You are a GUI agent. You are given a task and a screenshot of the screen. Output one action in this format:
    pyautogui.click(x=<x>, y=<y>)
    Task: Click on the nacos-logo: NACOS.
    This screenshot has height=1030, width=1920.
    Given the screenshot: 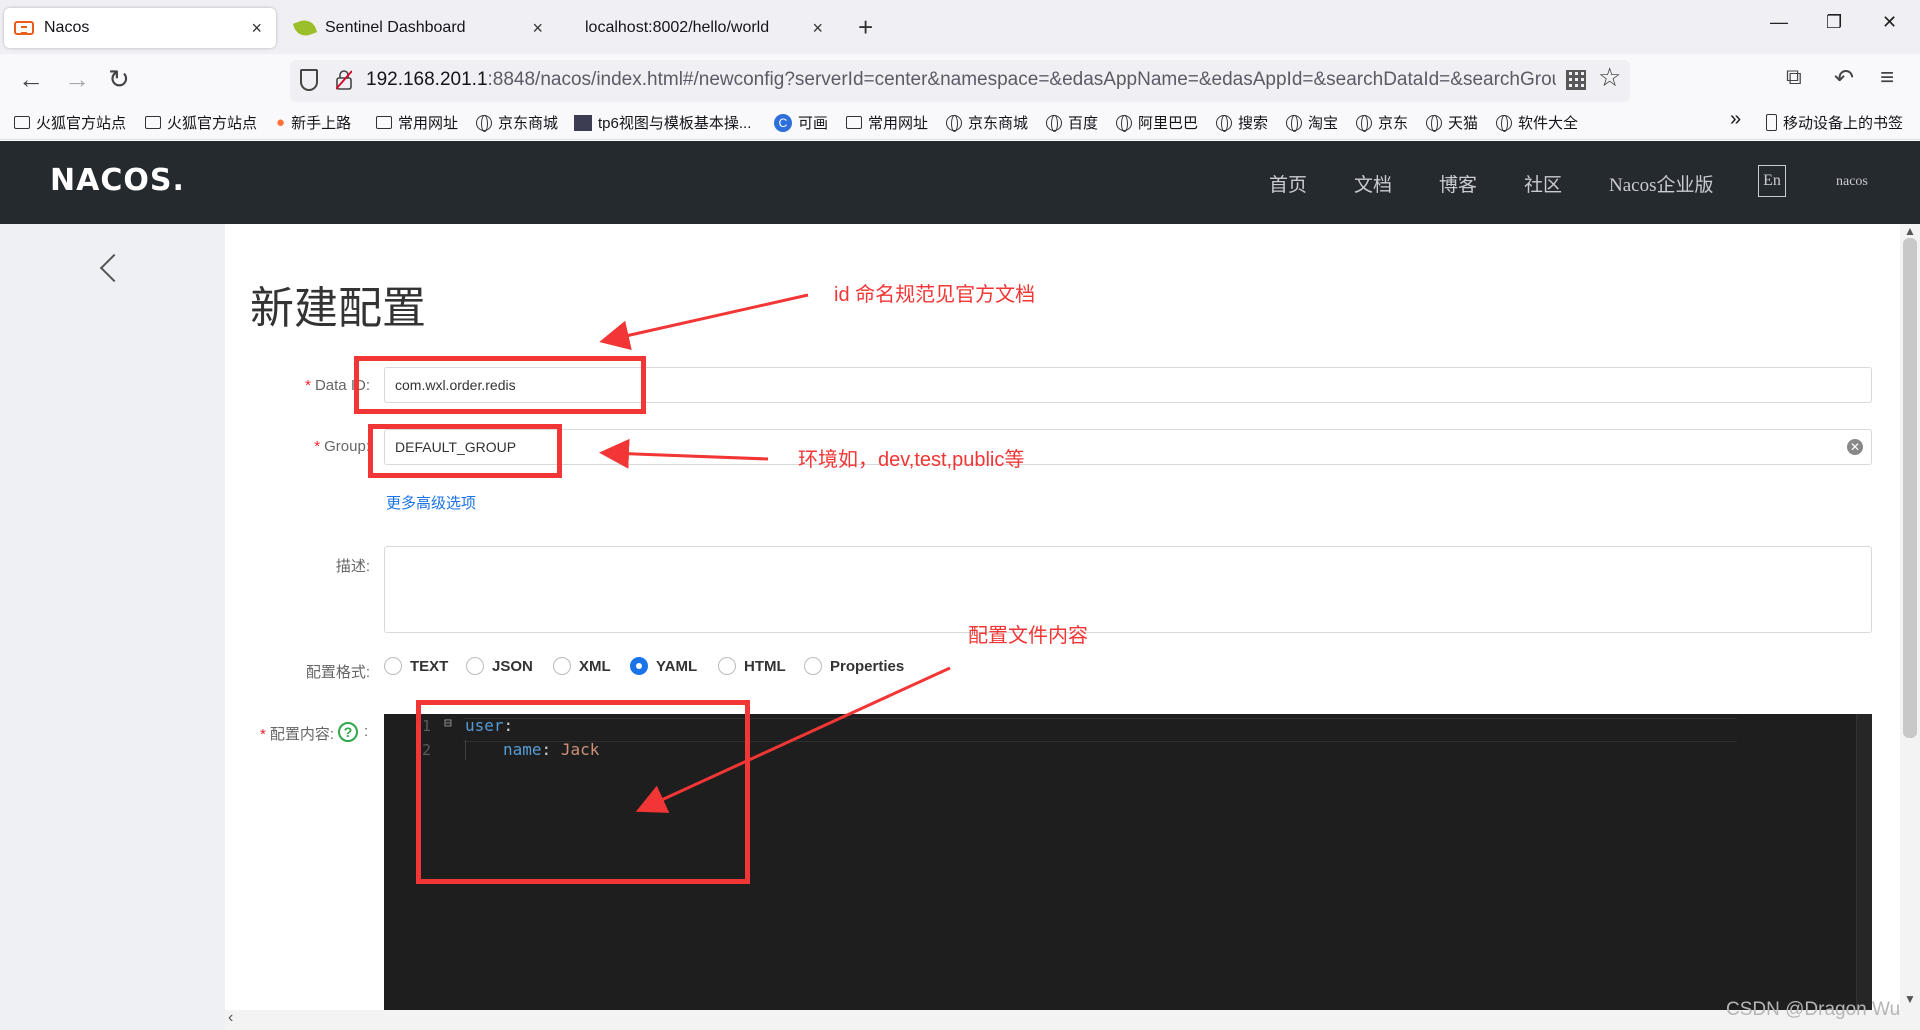 What is the action you would take?
    pyautogui.click(x=117, y=180)
    